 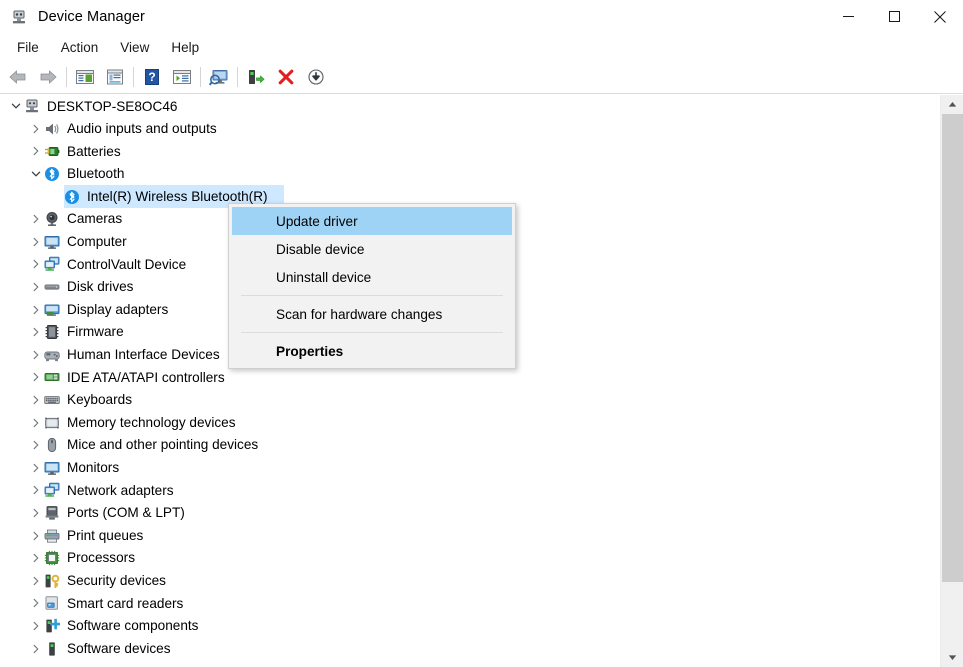 What do you see at coordinates (372, 249) in the screenshot?
I see `context-menu-item: Disable device` at bounding box center [372, 249].